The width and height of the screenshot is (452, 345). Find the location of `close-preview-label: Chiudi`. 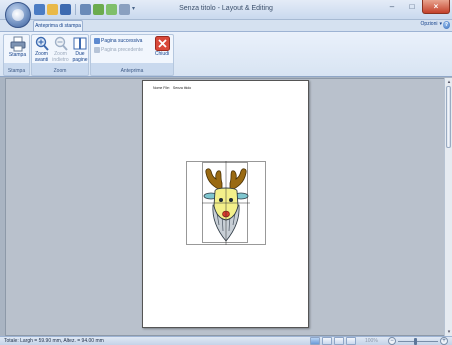

close-preview-label: Chiudi is located at coordinates (162, 54).